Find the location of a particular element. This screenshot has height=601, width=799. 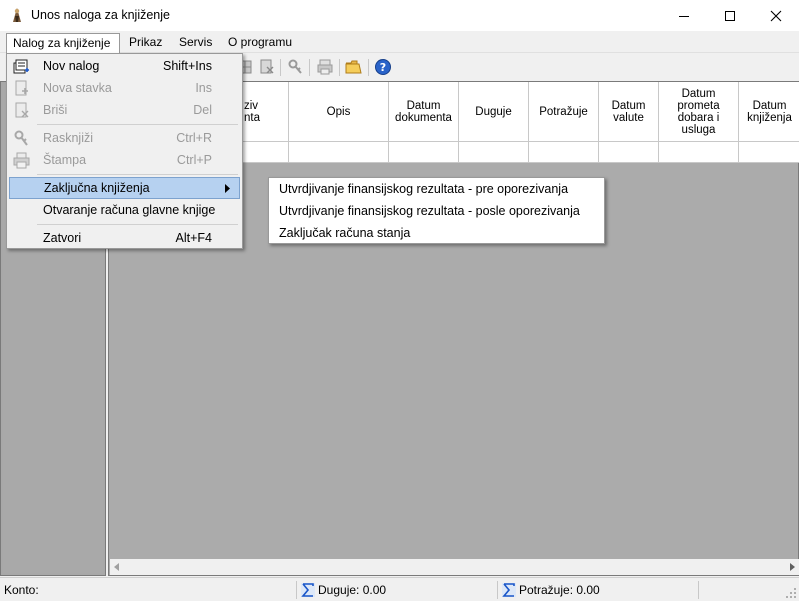

column-header-opis: Opis is located at coordinates (339, 112).